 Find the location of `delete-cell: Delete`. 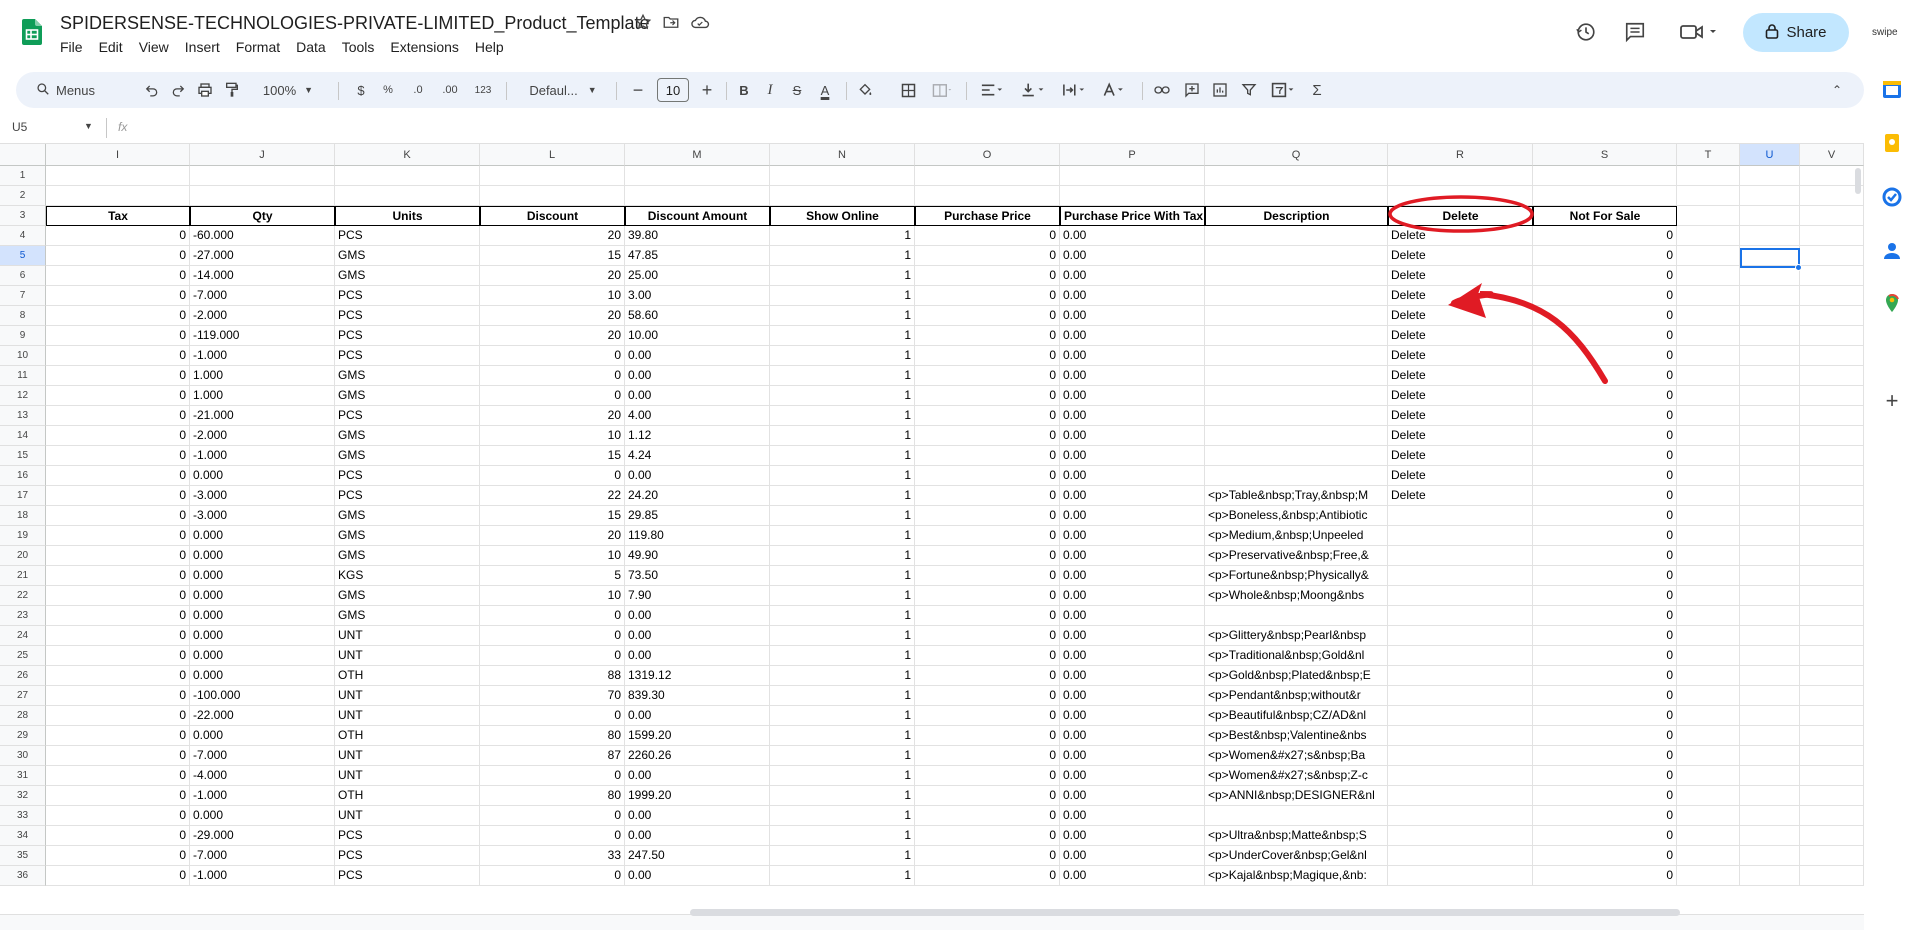

delete-cell: Delete is located at coordinates (1460, 436).